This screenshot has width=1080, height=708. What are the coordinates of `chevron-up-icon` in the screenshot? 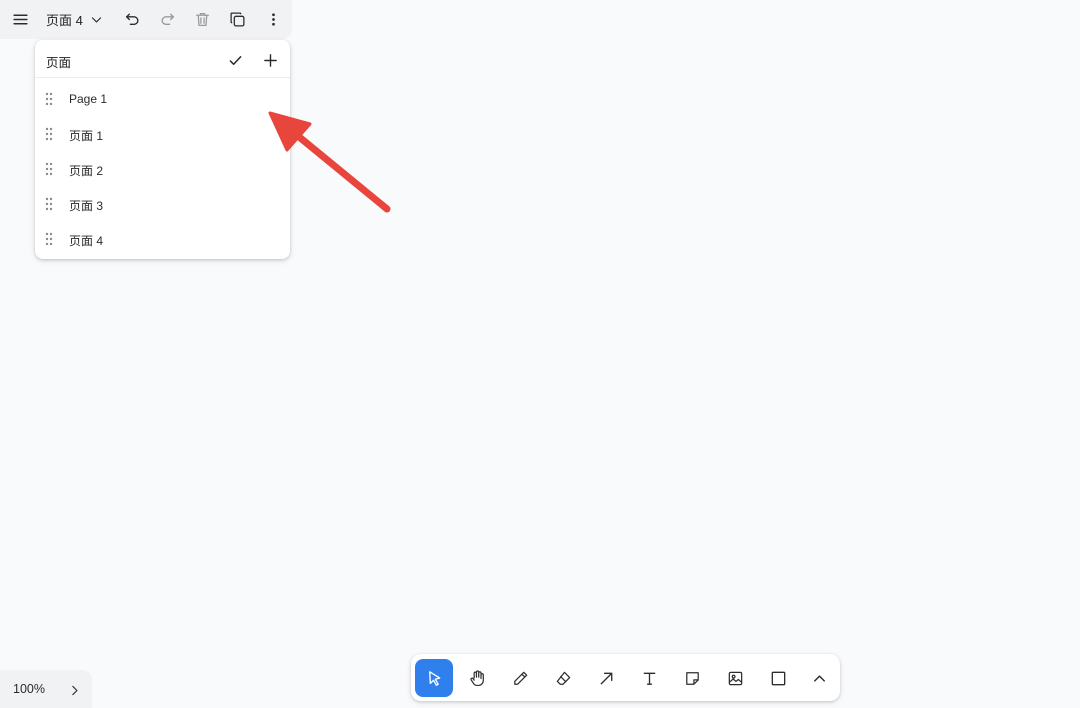 It's located at (819, 678).